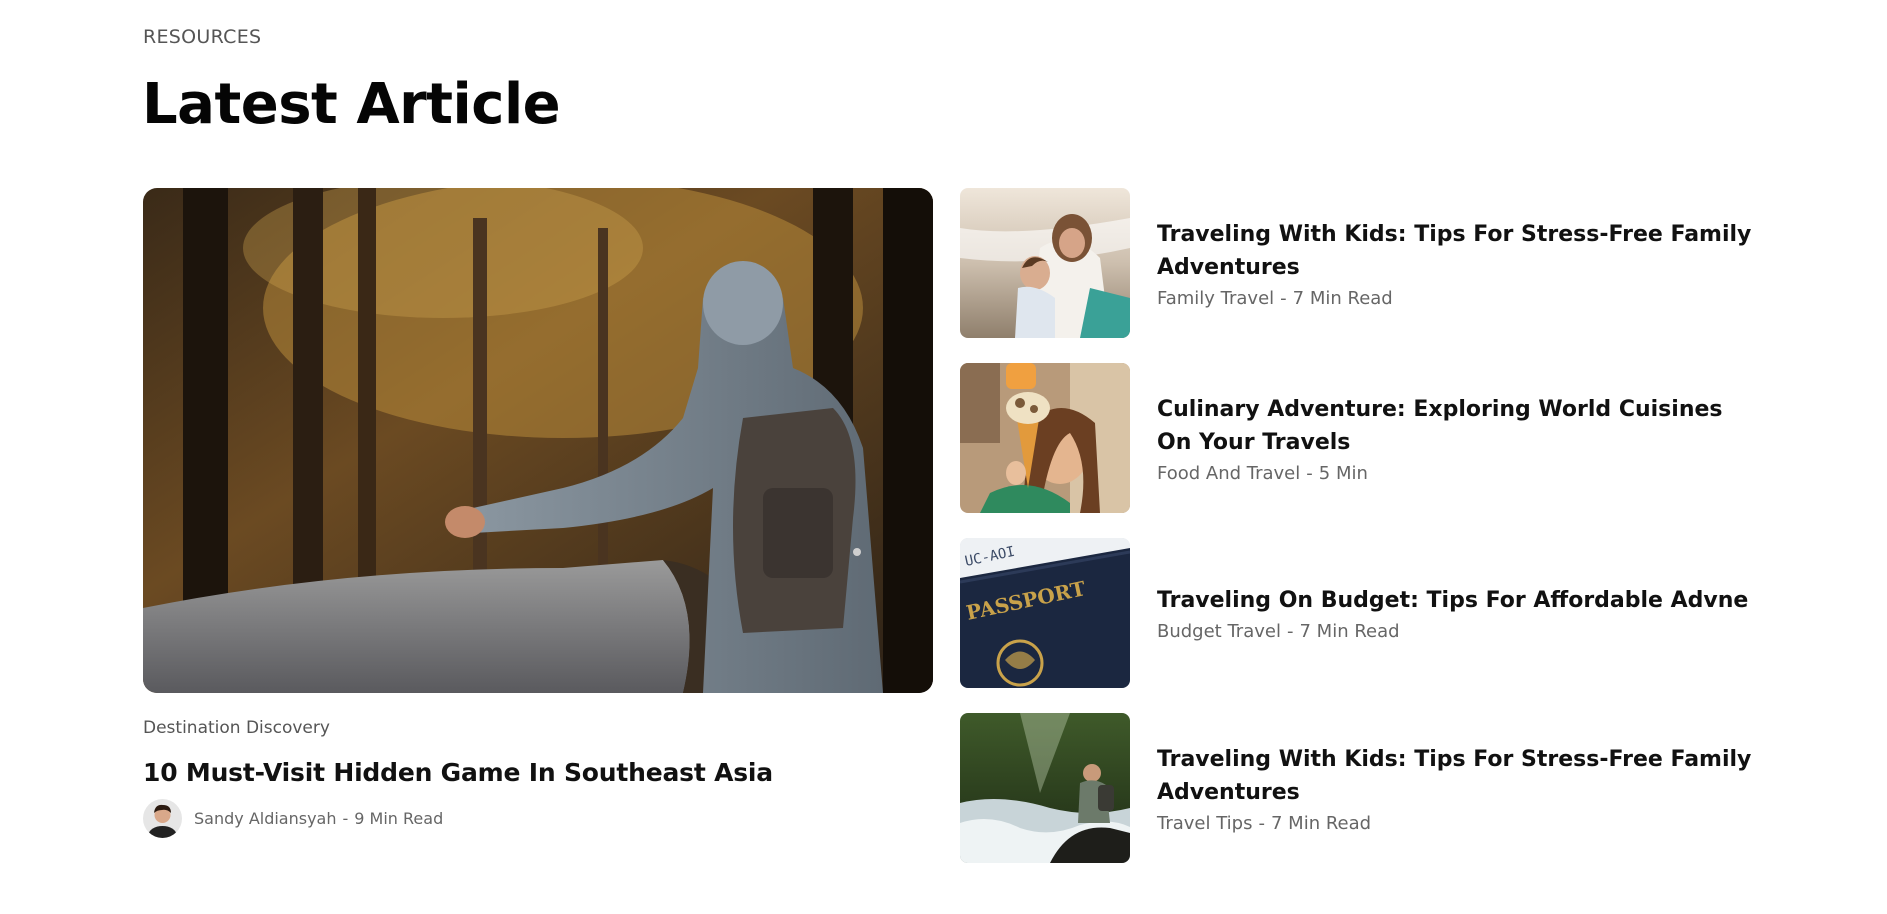  I want to click on author-avatar, so click(162, 818).